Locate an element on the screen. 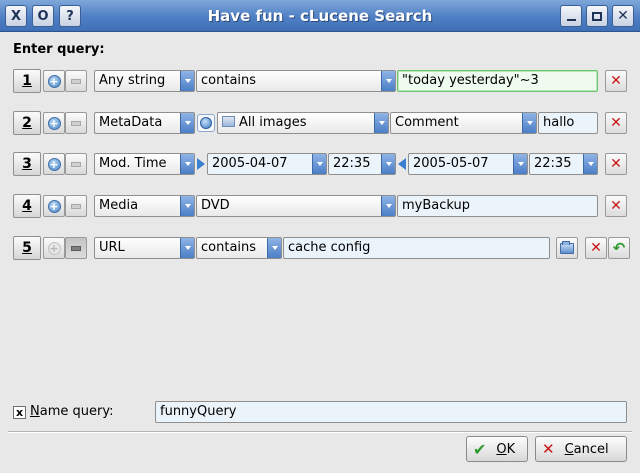 This screenshot has height=473, width=640. from-date-value: 2005-04-07 is located at coordinates (250, 163).